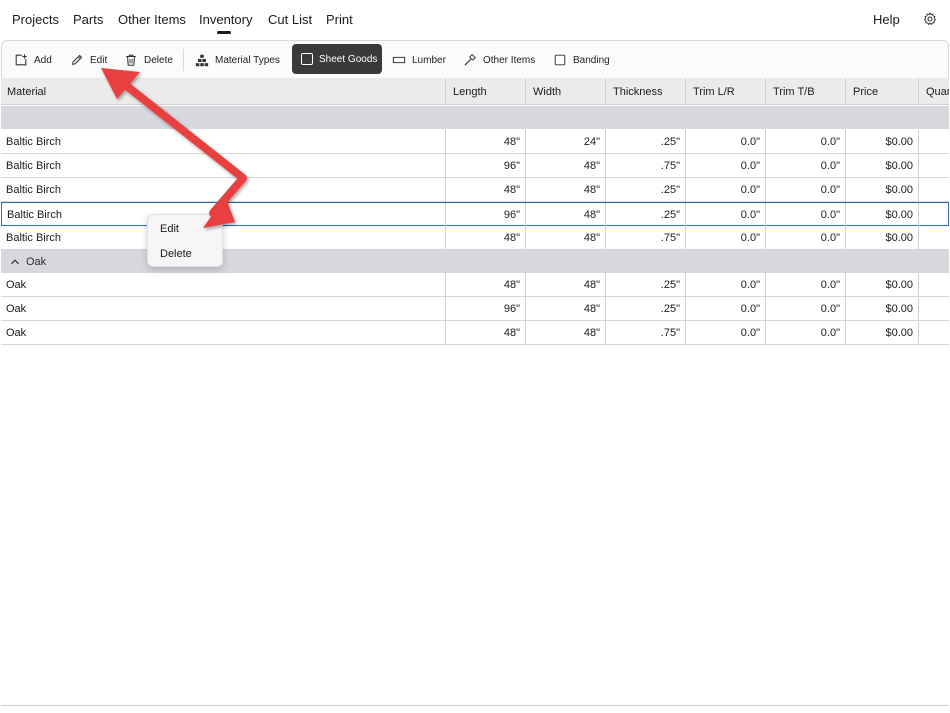 Image resolution: width=950 pixels, height=713 pixels. What do you see at coordinates (131, 60) in the screenshot?
I see `trash-icon` at bounding box center [131, 60].